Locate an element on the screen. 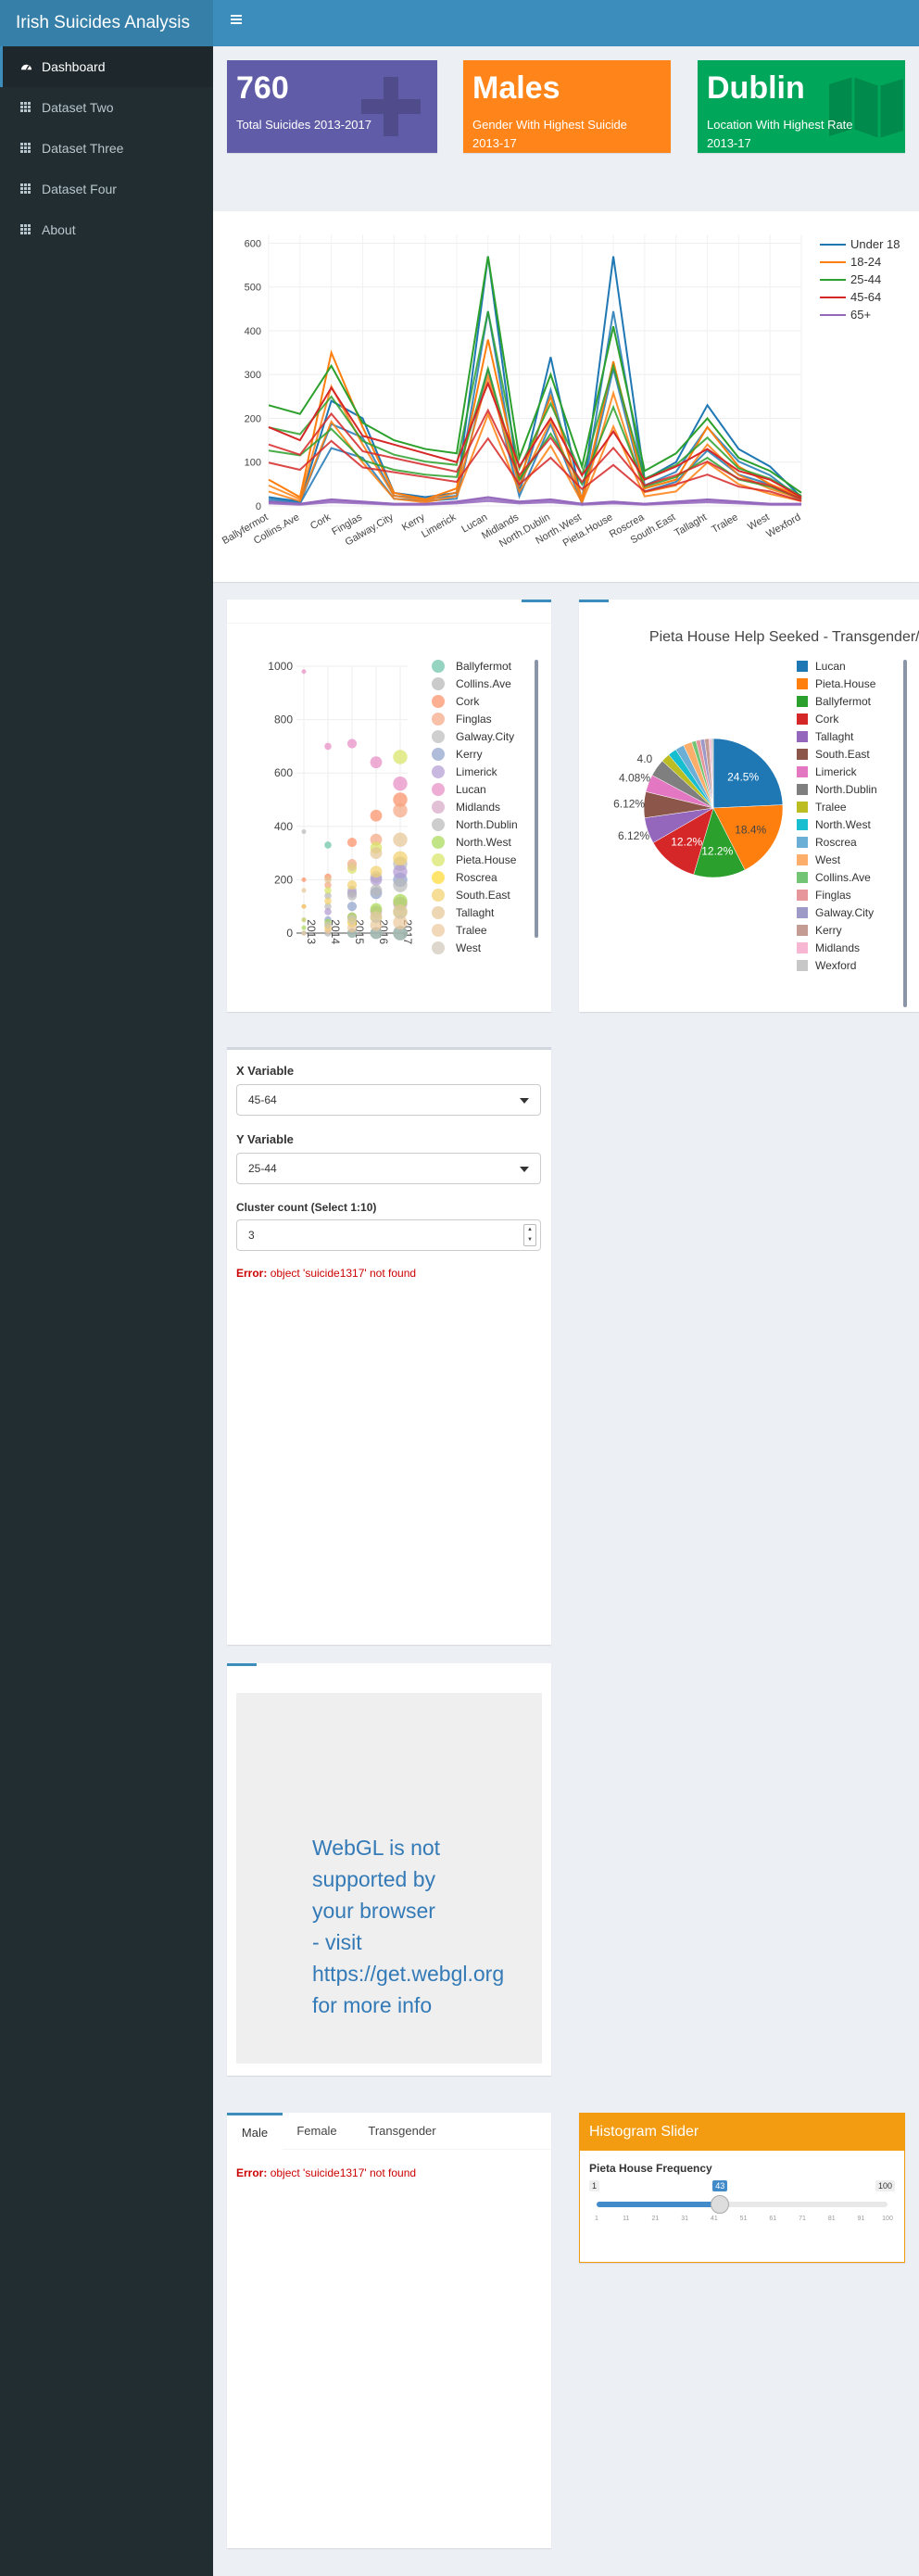 This screenshot has height=2576, width=919. tab-female: Female is located at coordinates (316, 2131).